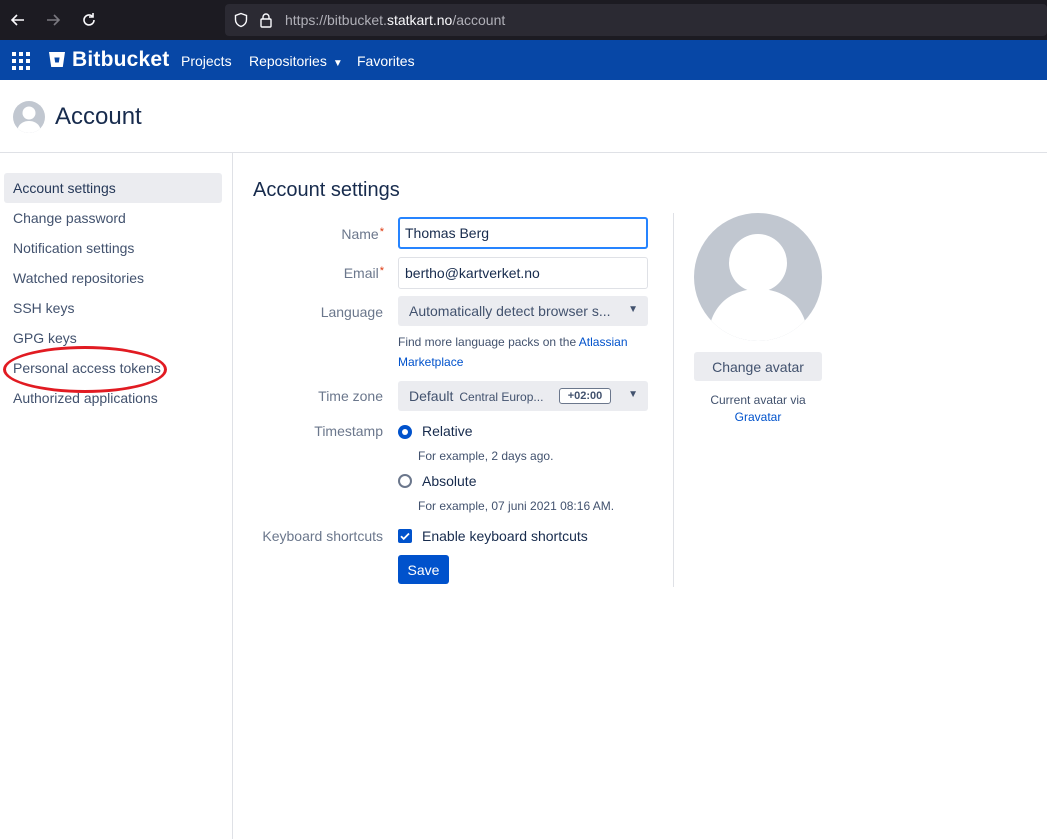 This screenshot has height=839, width=1047. What do you see at coordinates (296, 61) in the screenshot?
I see `nav-repositories: Repositories ▼` at bounding box center [296, 61].